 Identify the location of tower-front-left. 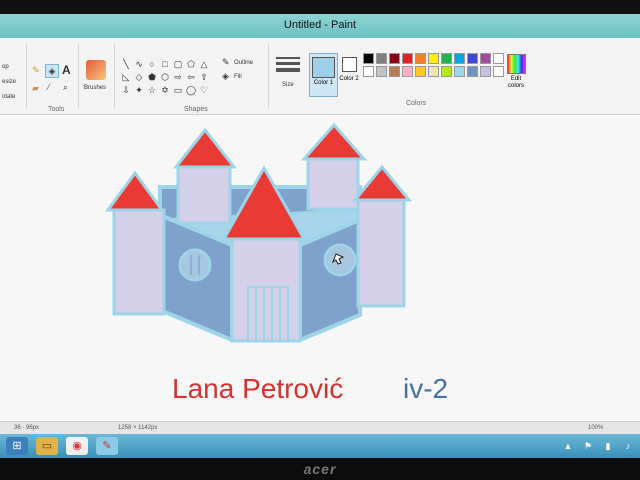
(139, 262).